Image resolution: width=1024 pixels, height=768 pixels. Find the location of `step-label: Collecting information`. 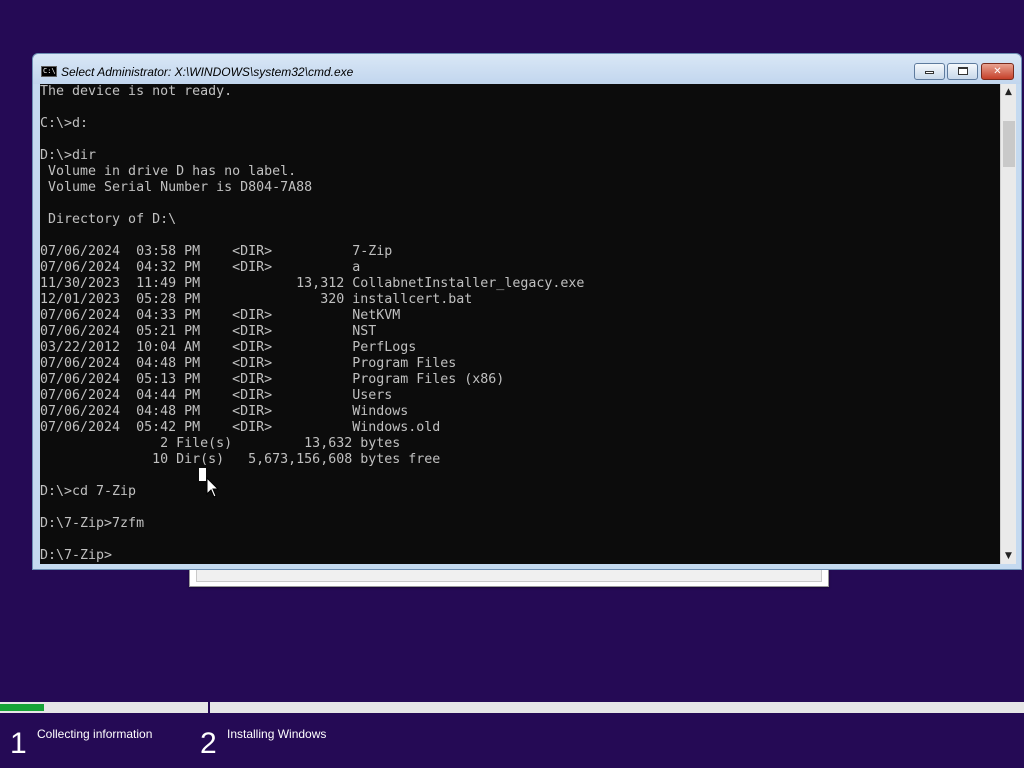

step-label: Collecting information is located at coordinates (95, 734).